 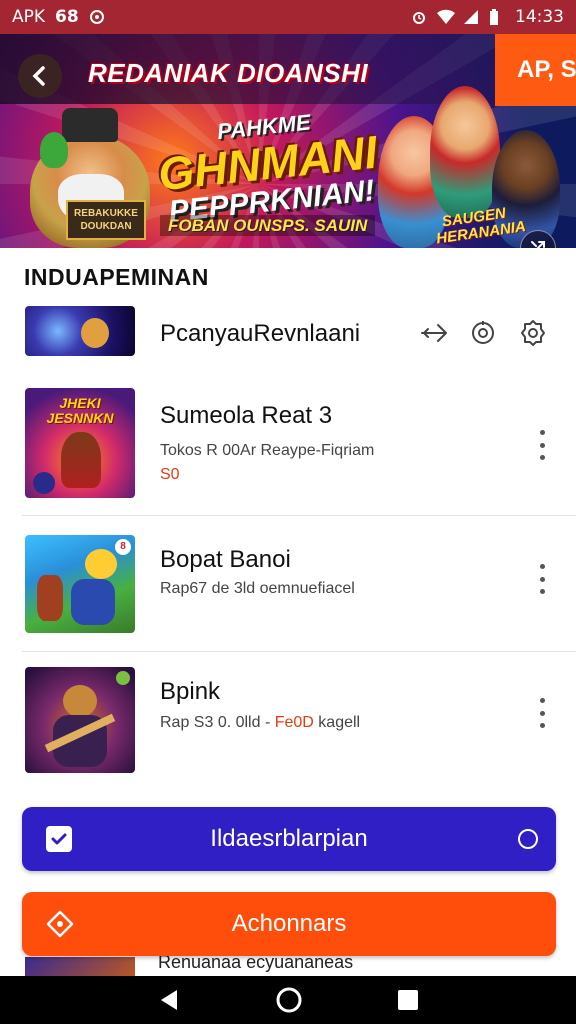 What do you see at coordinates (90, 125) in the screenshot?
I see `character-left-crown` at bounding box center [90, 125].